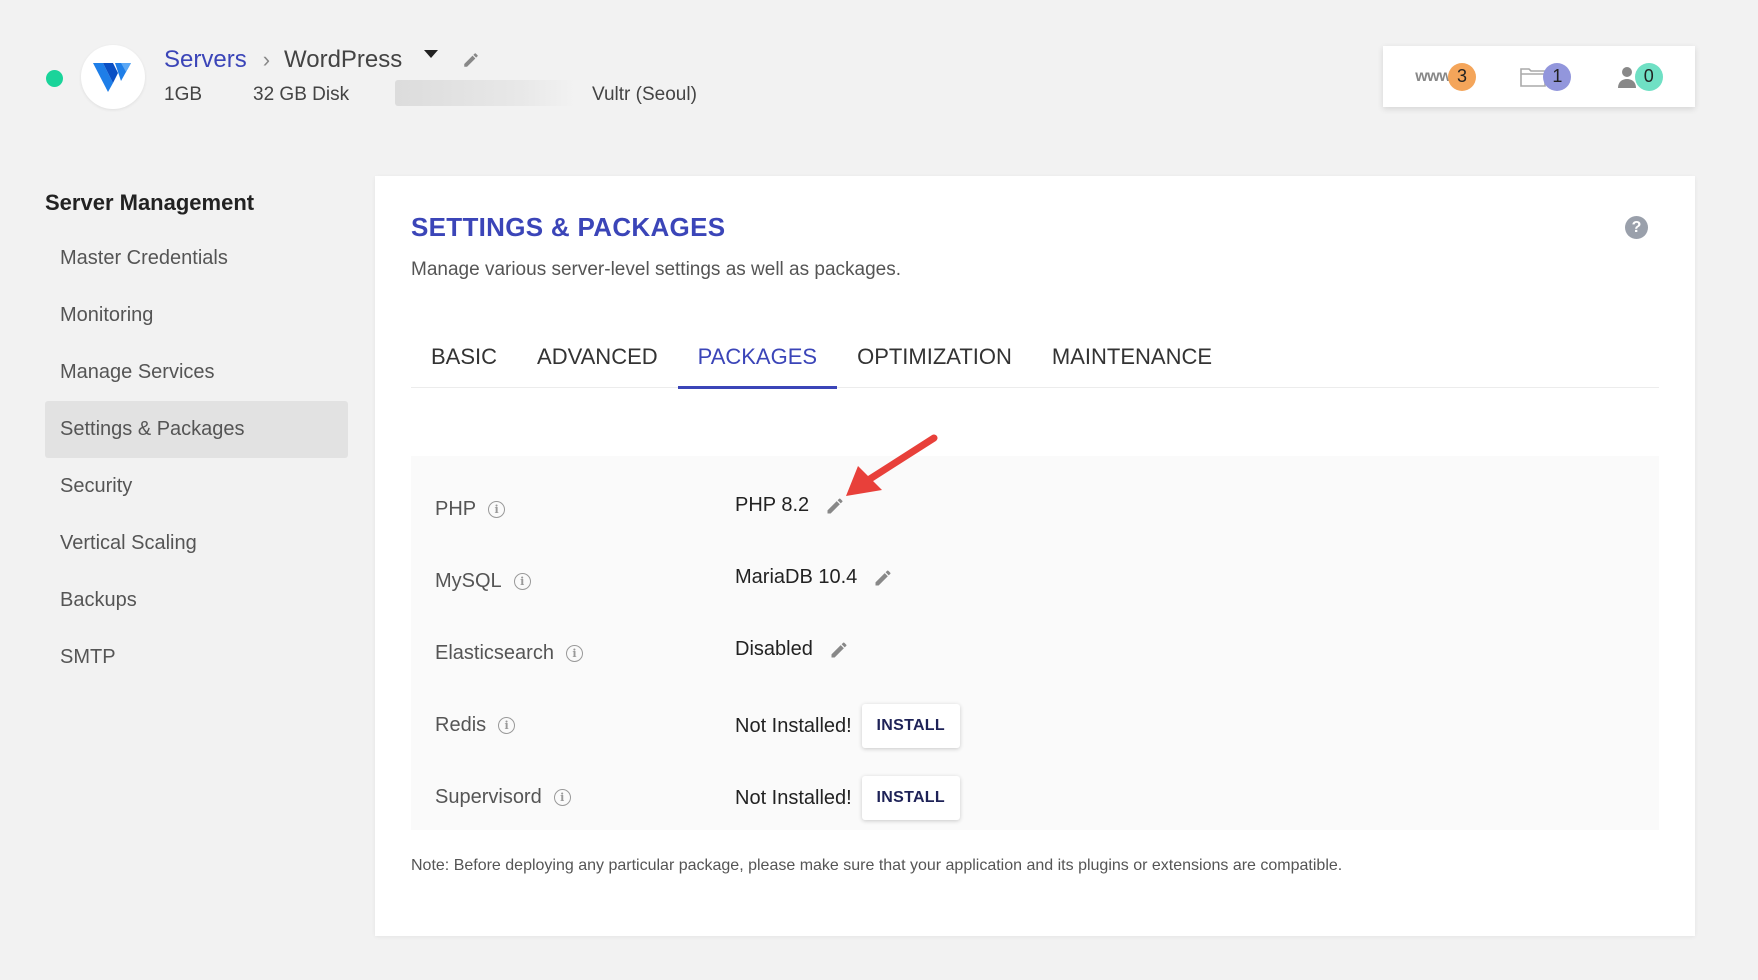  I want to click on page-title: SETTINGS & PACKAGES, so click(568, 227).